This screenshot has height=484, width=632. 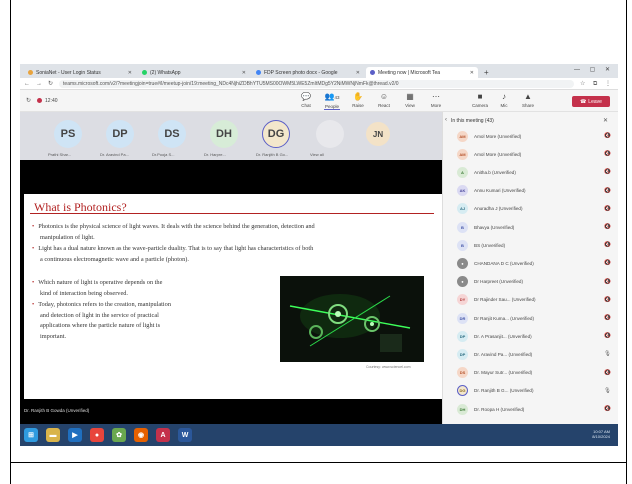 What do you see at coordinates (462, 318) in the screenshot?
I see `participant-avatar: DR` at bounding box center [462, 318].